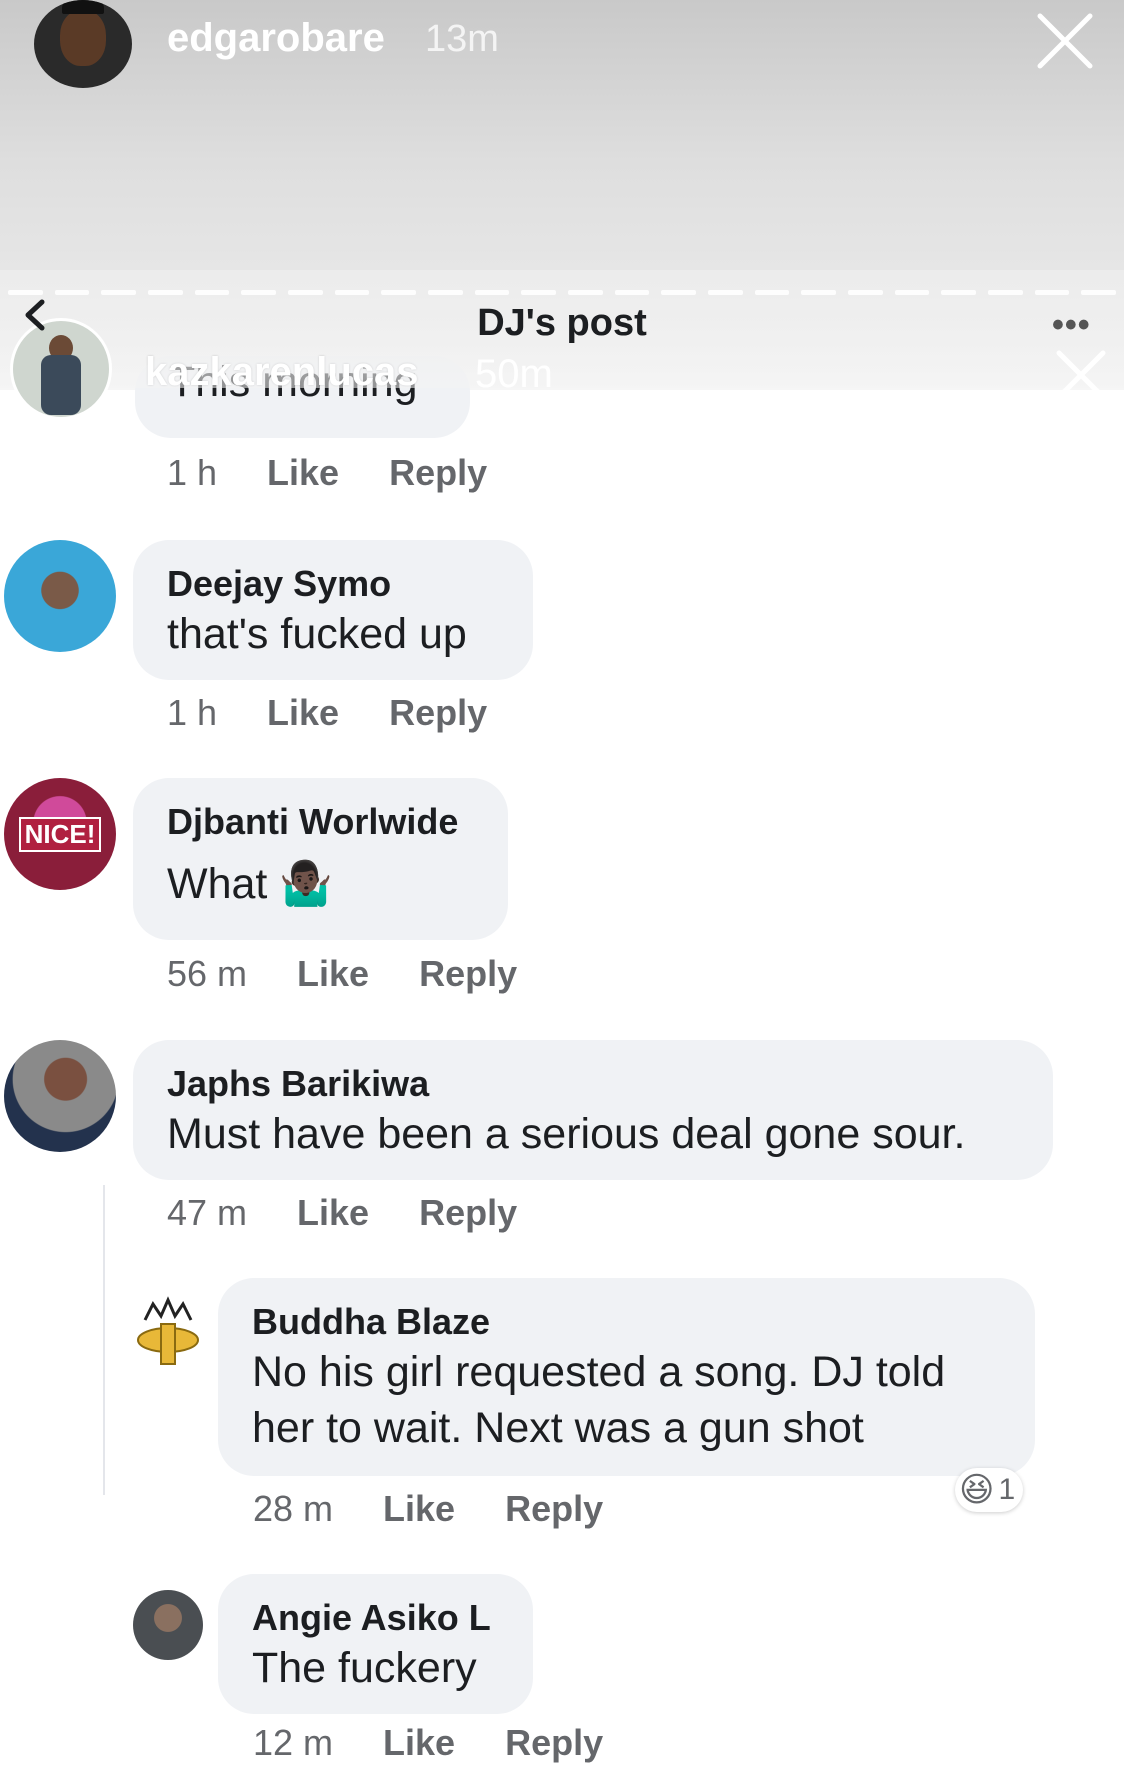  Describe the element at coordinates (1065, 41) in the screenshot. I see `close-icon` at that location.